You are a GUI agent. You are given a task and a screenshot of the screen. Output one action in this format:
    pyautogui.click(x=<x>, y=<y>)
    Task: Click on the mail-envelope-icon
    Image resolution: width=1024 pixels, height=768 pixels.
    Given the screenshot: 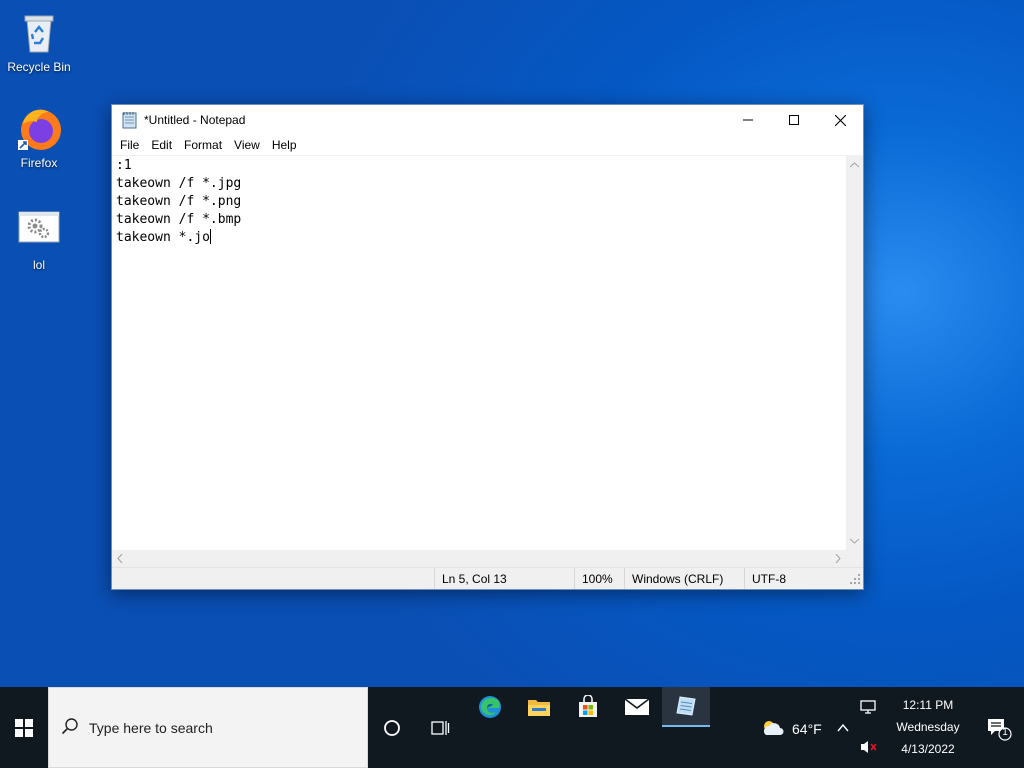 What is the action you would take?
    pyautogui.click(x=637, y=706)
    